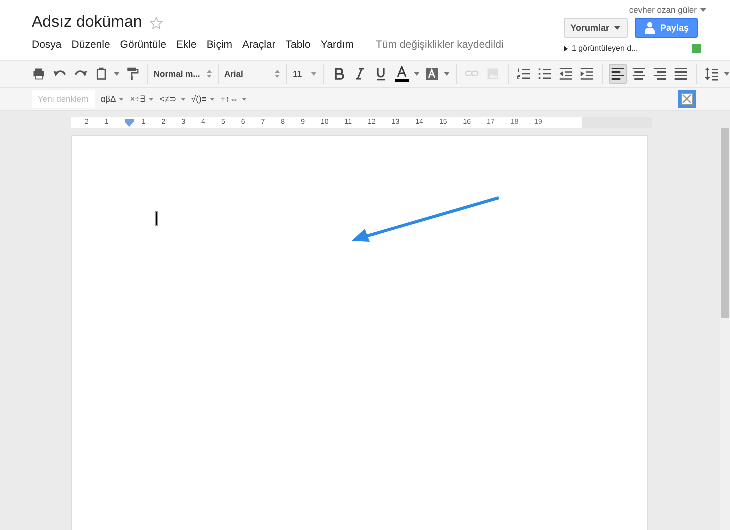 The image size is (730, 530). What do you see at coordinates (142, 99) in the screenshot?
I see `symbol-menu: ×÷∃` at bounding box center [142, 99].